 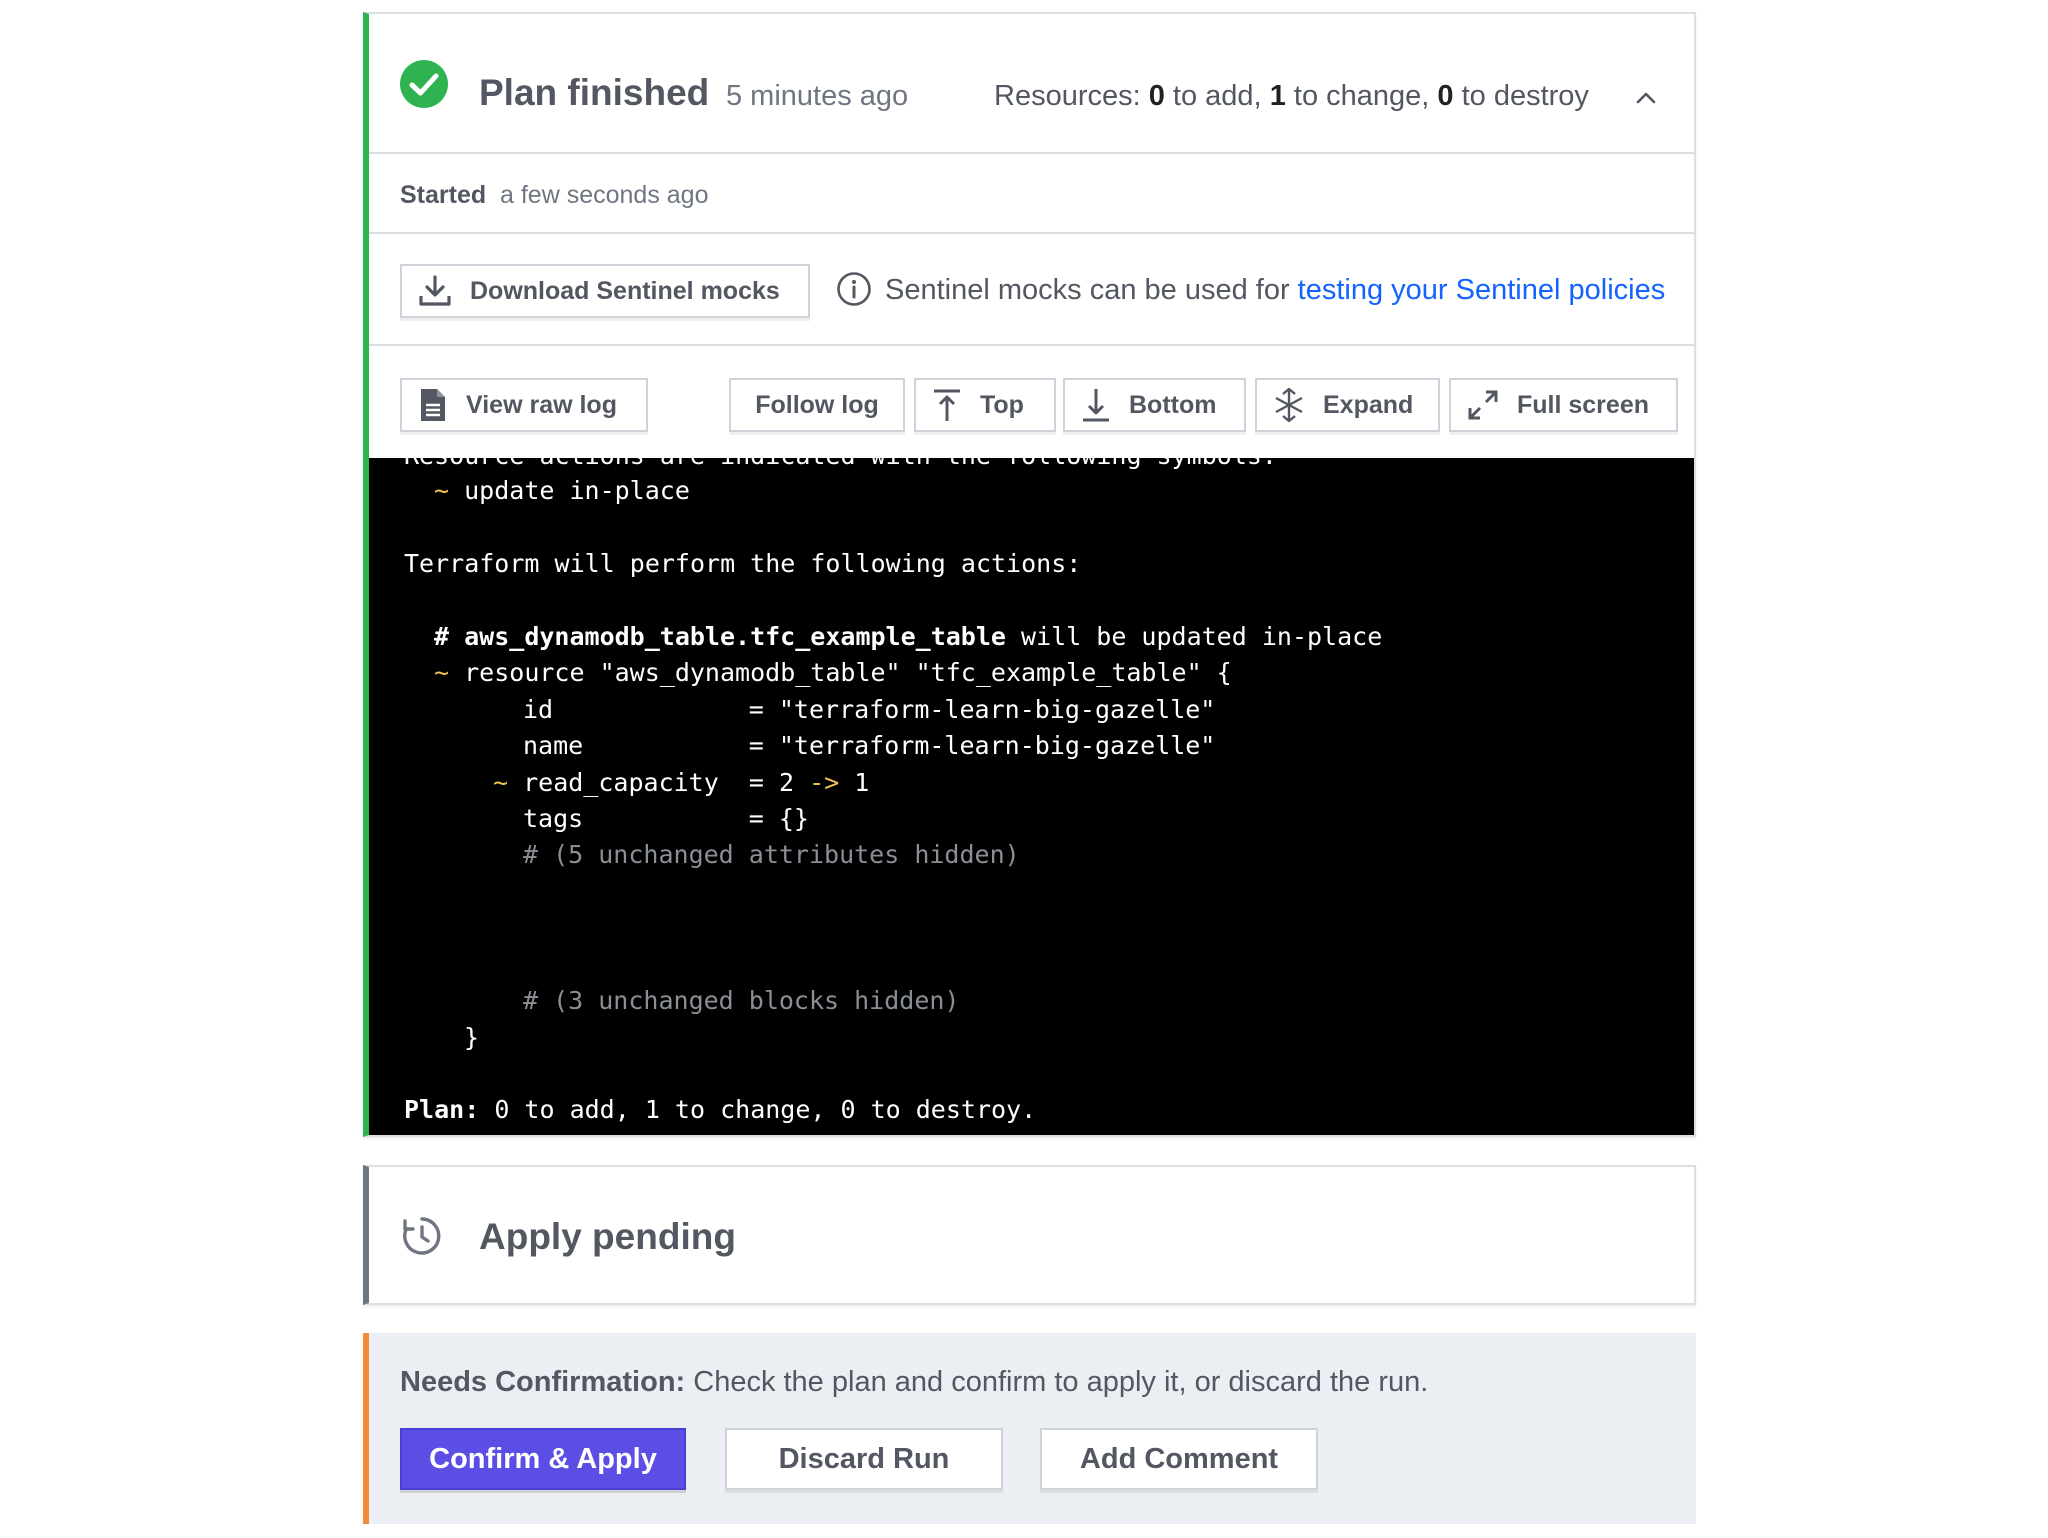 I want to click on sentinel-policies-link: testing your Sentinel policies, so click(x=1482, y=290).